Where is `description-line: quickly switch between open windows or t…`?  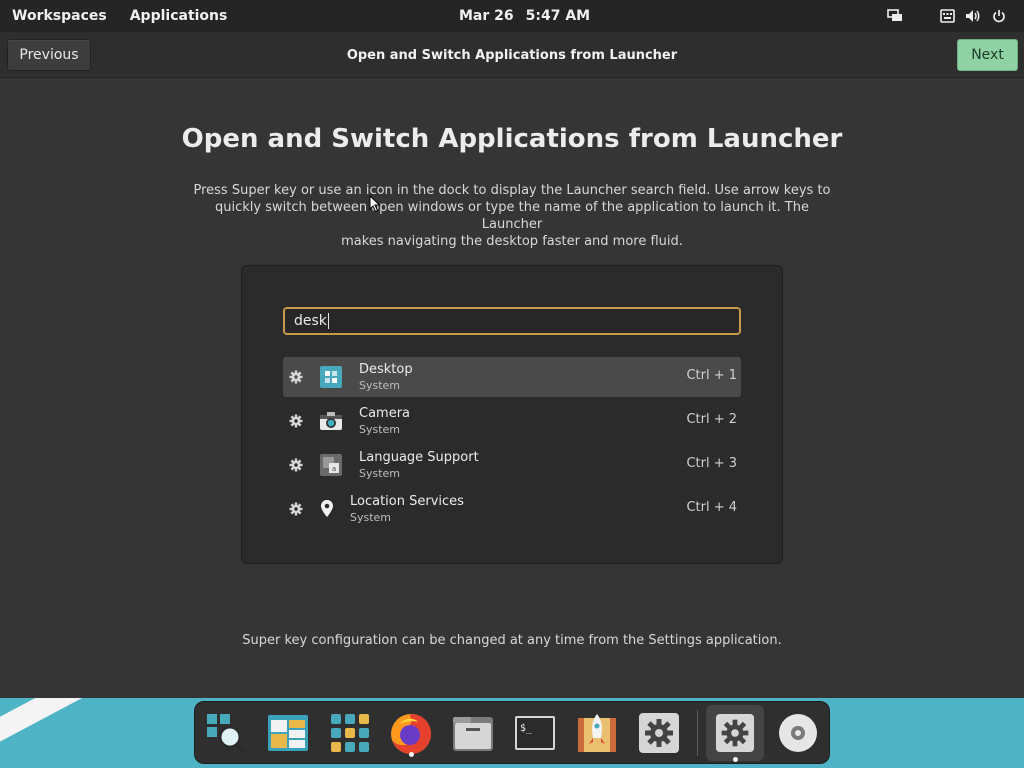 description-line: quickly switch between open windows or t… is located at coordinates (512, 216).